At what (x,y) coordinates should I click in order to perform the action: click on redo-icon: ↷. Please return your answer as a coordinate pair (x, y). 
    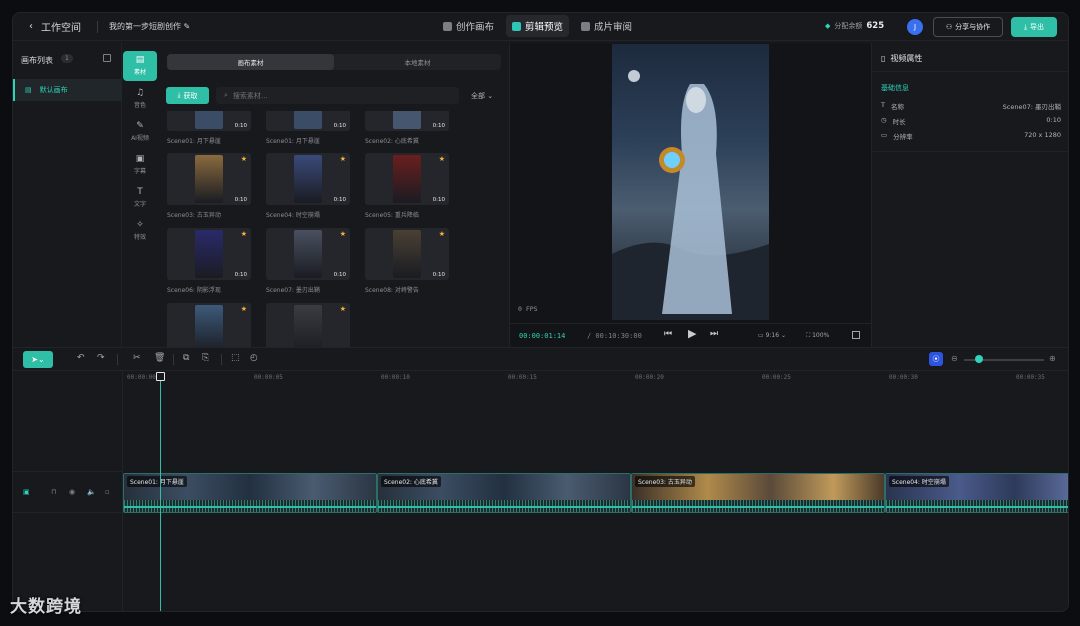
    Looking at the image, I should click on (101, 358).